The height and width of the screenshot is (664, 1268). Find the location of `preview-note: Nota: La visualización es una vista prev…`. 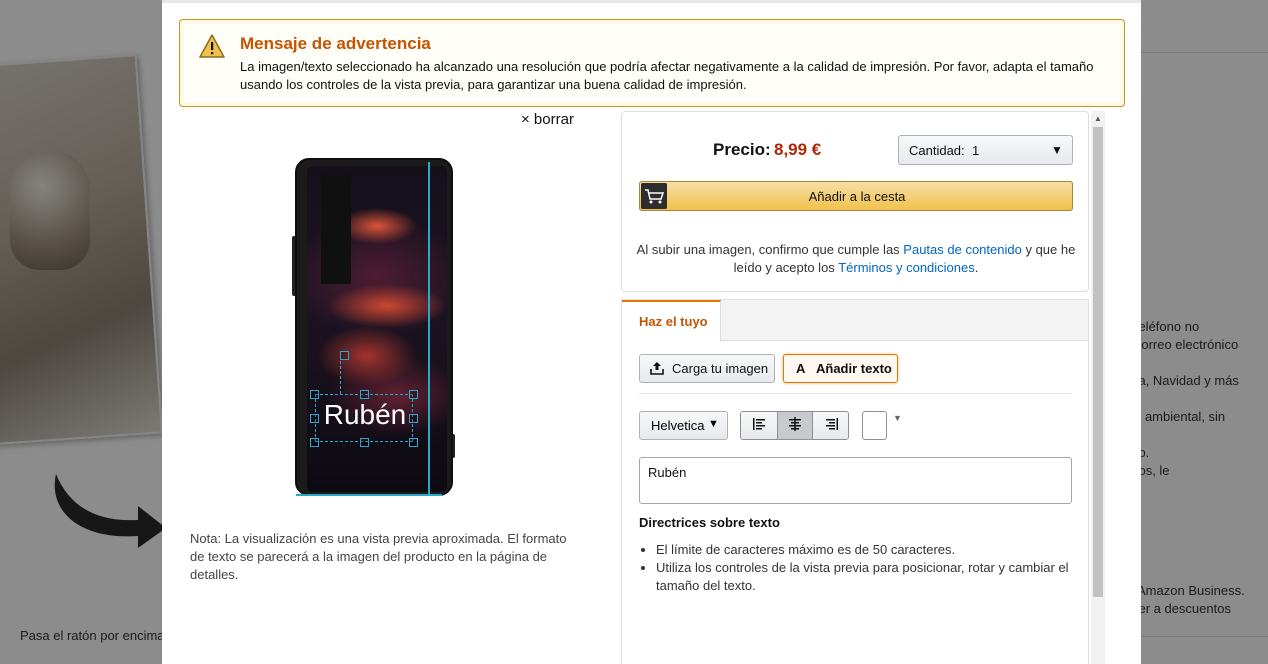

preview-note: Nota: La visualización es una vista prev… is located at coordinates (378, 556).